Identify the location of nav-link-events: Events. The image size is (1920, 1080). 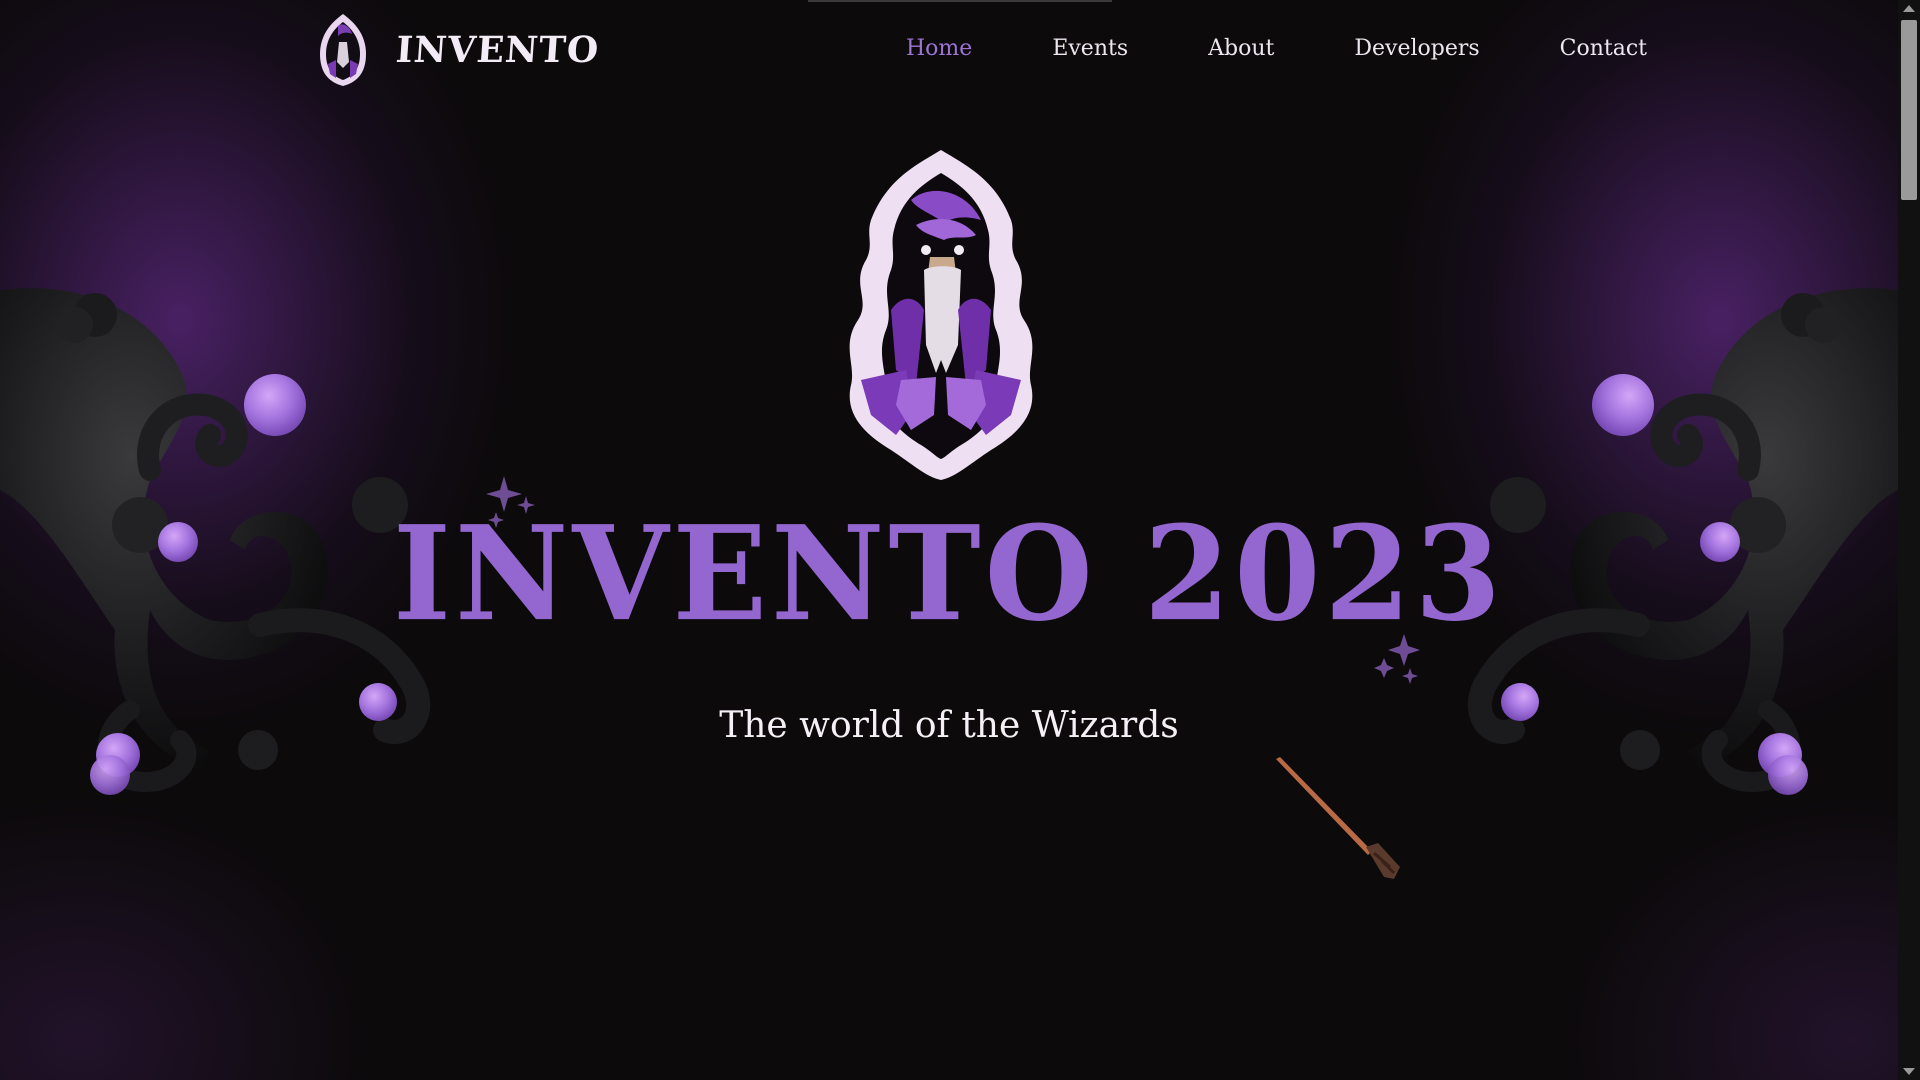
(1090, 50).